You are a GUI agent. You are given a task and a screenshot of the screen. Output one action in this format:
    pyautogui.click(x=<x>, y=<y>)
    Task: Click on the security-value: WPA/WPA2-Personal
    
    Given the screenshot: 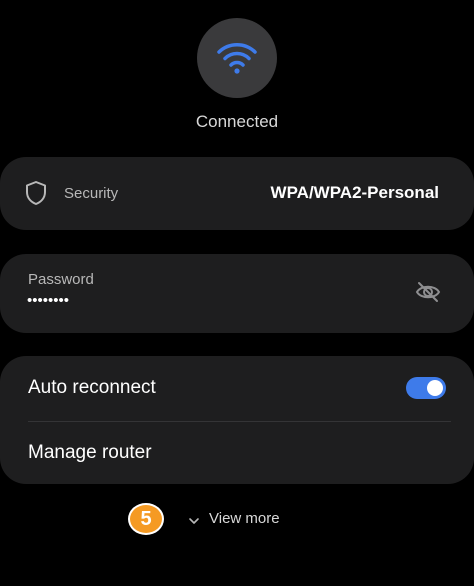 What is the action you would take?
    pyautogui.click(x=354, y=192)
    